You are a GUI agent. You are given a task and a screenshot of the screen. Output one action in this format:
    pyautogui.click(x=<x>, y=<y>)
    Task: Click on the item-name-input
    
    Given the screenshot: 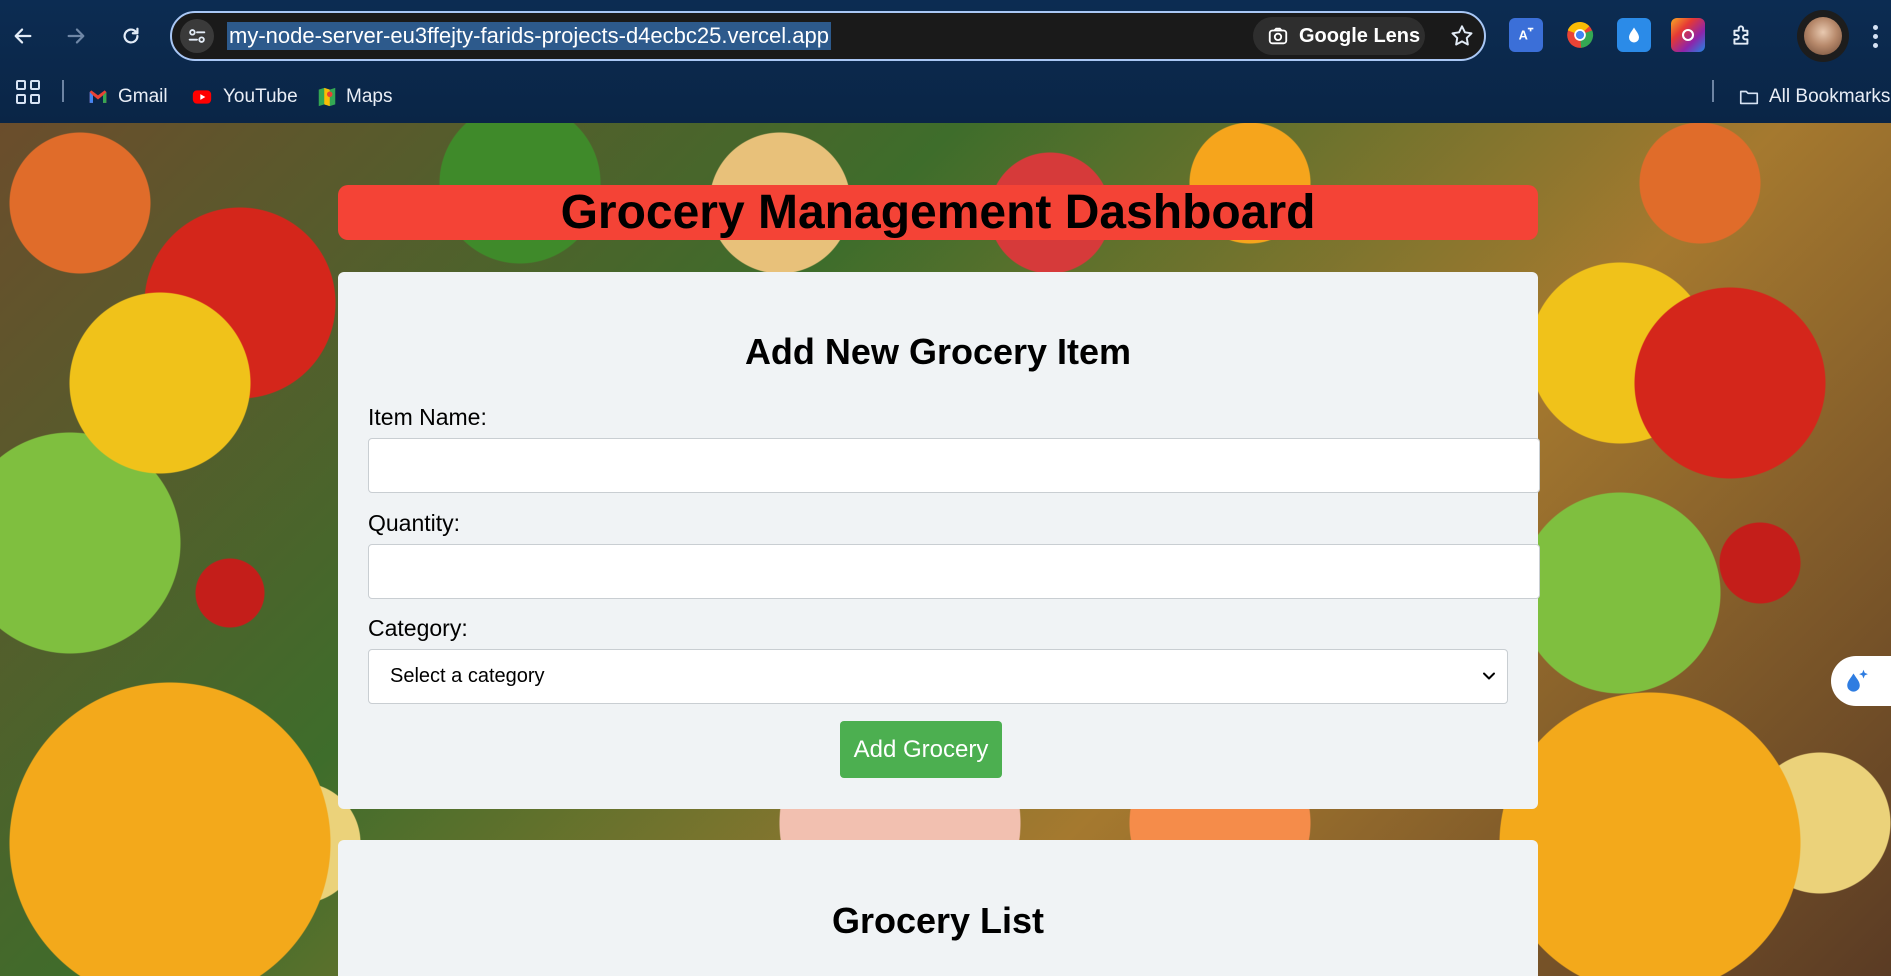 What is the action you would take?
    pyautogui.click(x=954, y=465)
    